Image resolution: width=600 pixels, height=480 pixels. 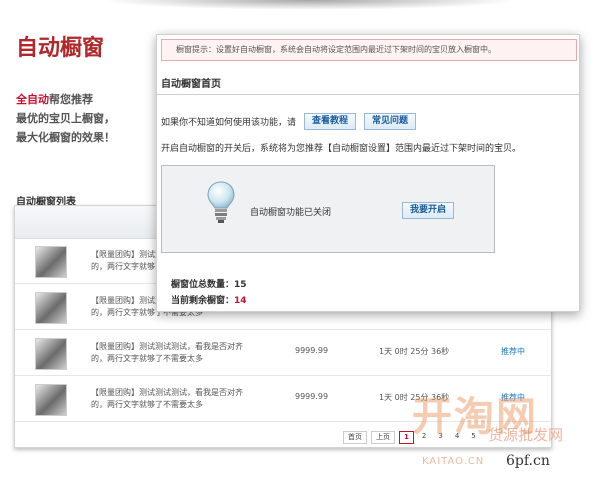 What do you see at coordinates (414, 351) in the screenshot?
I see `remaining-time: 1天 0时 25分 36秒` at bounding box center [414, 351].